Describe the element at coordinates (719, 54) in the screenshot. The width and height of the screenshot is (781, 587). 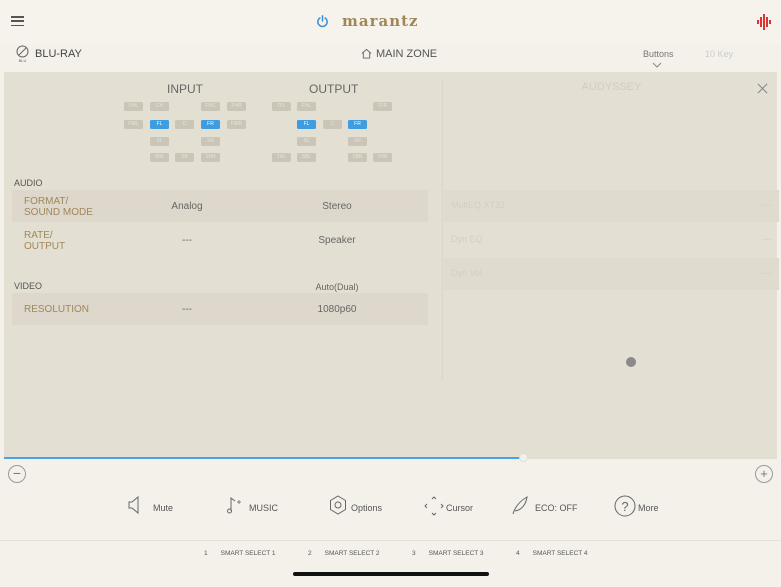
I see `tab-10-key: 10 Key` at that location.